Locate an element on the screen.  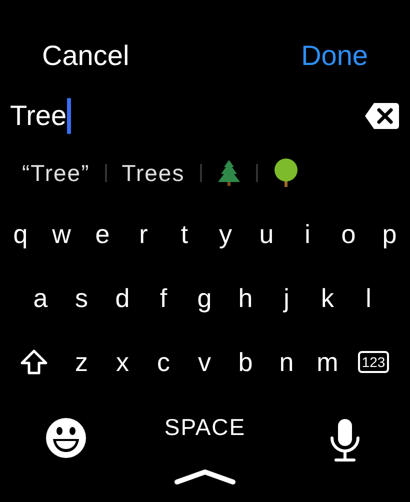
key: t is located at coordinates (184, 234).